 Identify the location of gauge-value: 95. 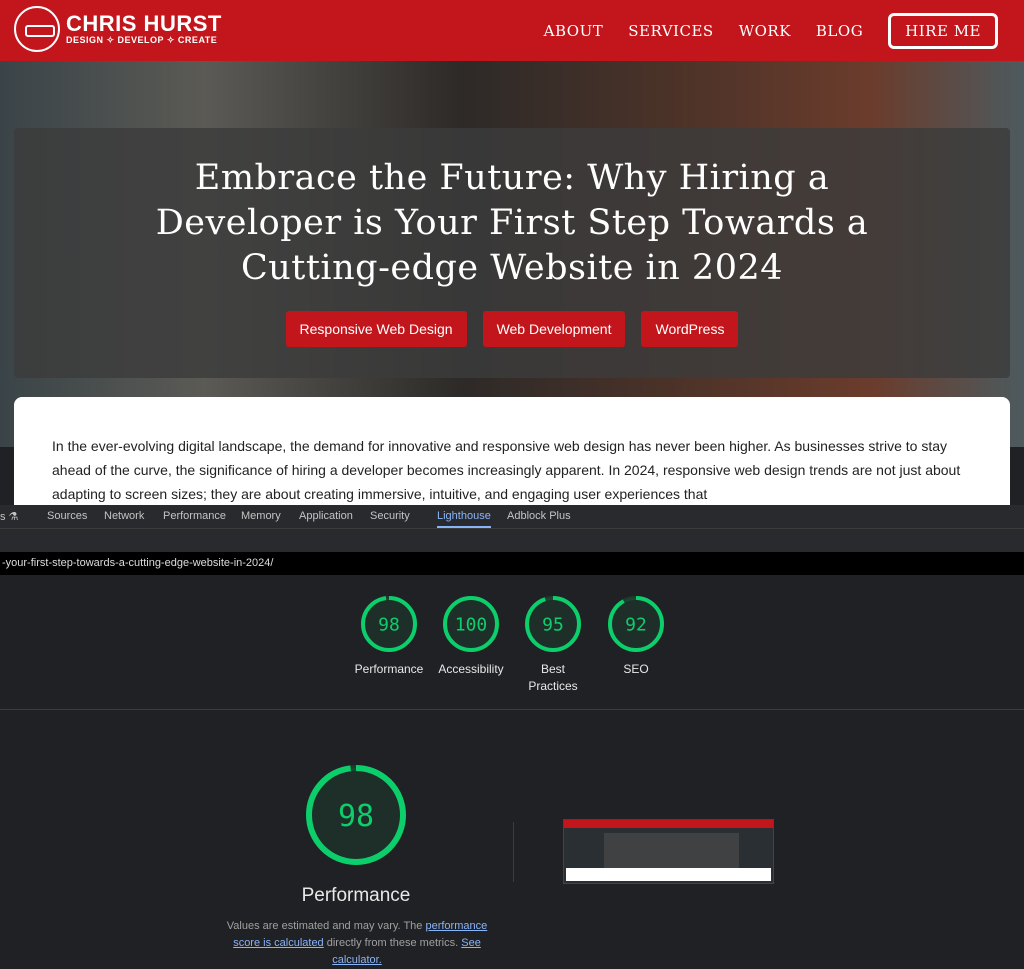
(553, 624).